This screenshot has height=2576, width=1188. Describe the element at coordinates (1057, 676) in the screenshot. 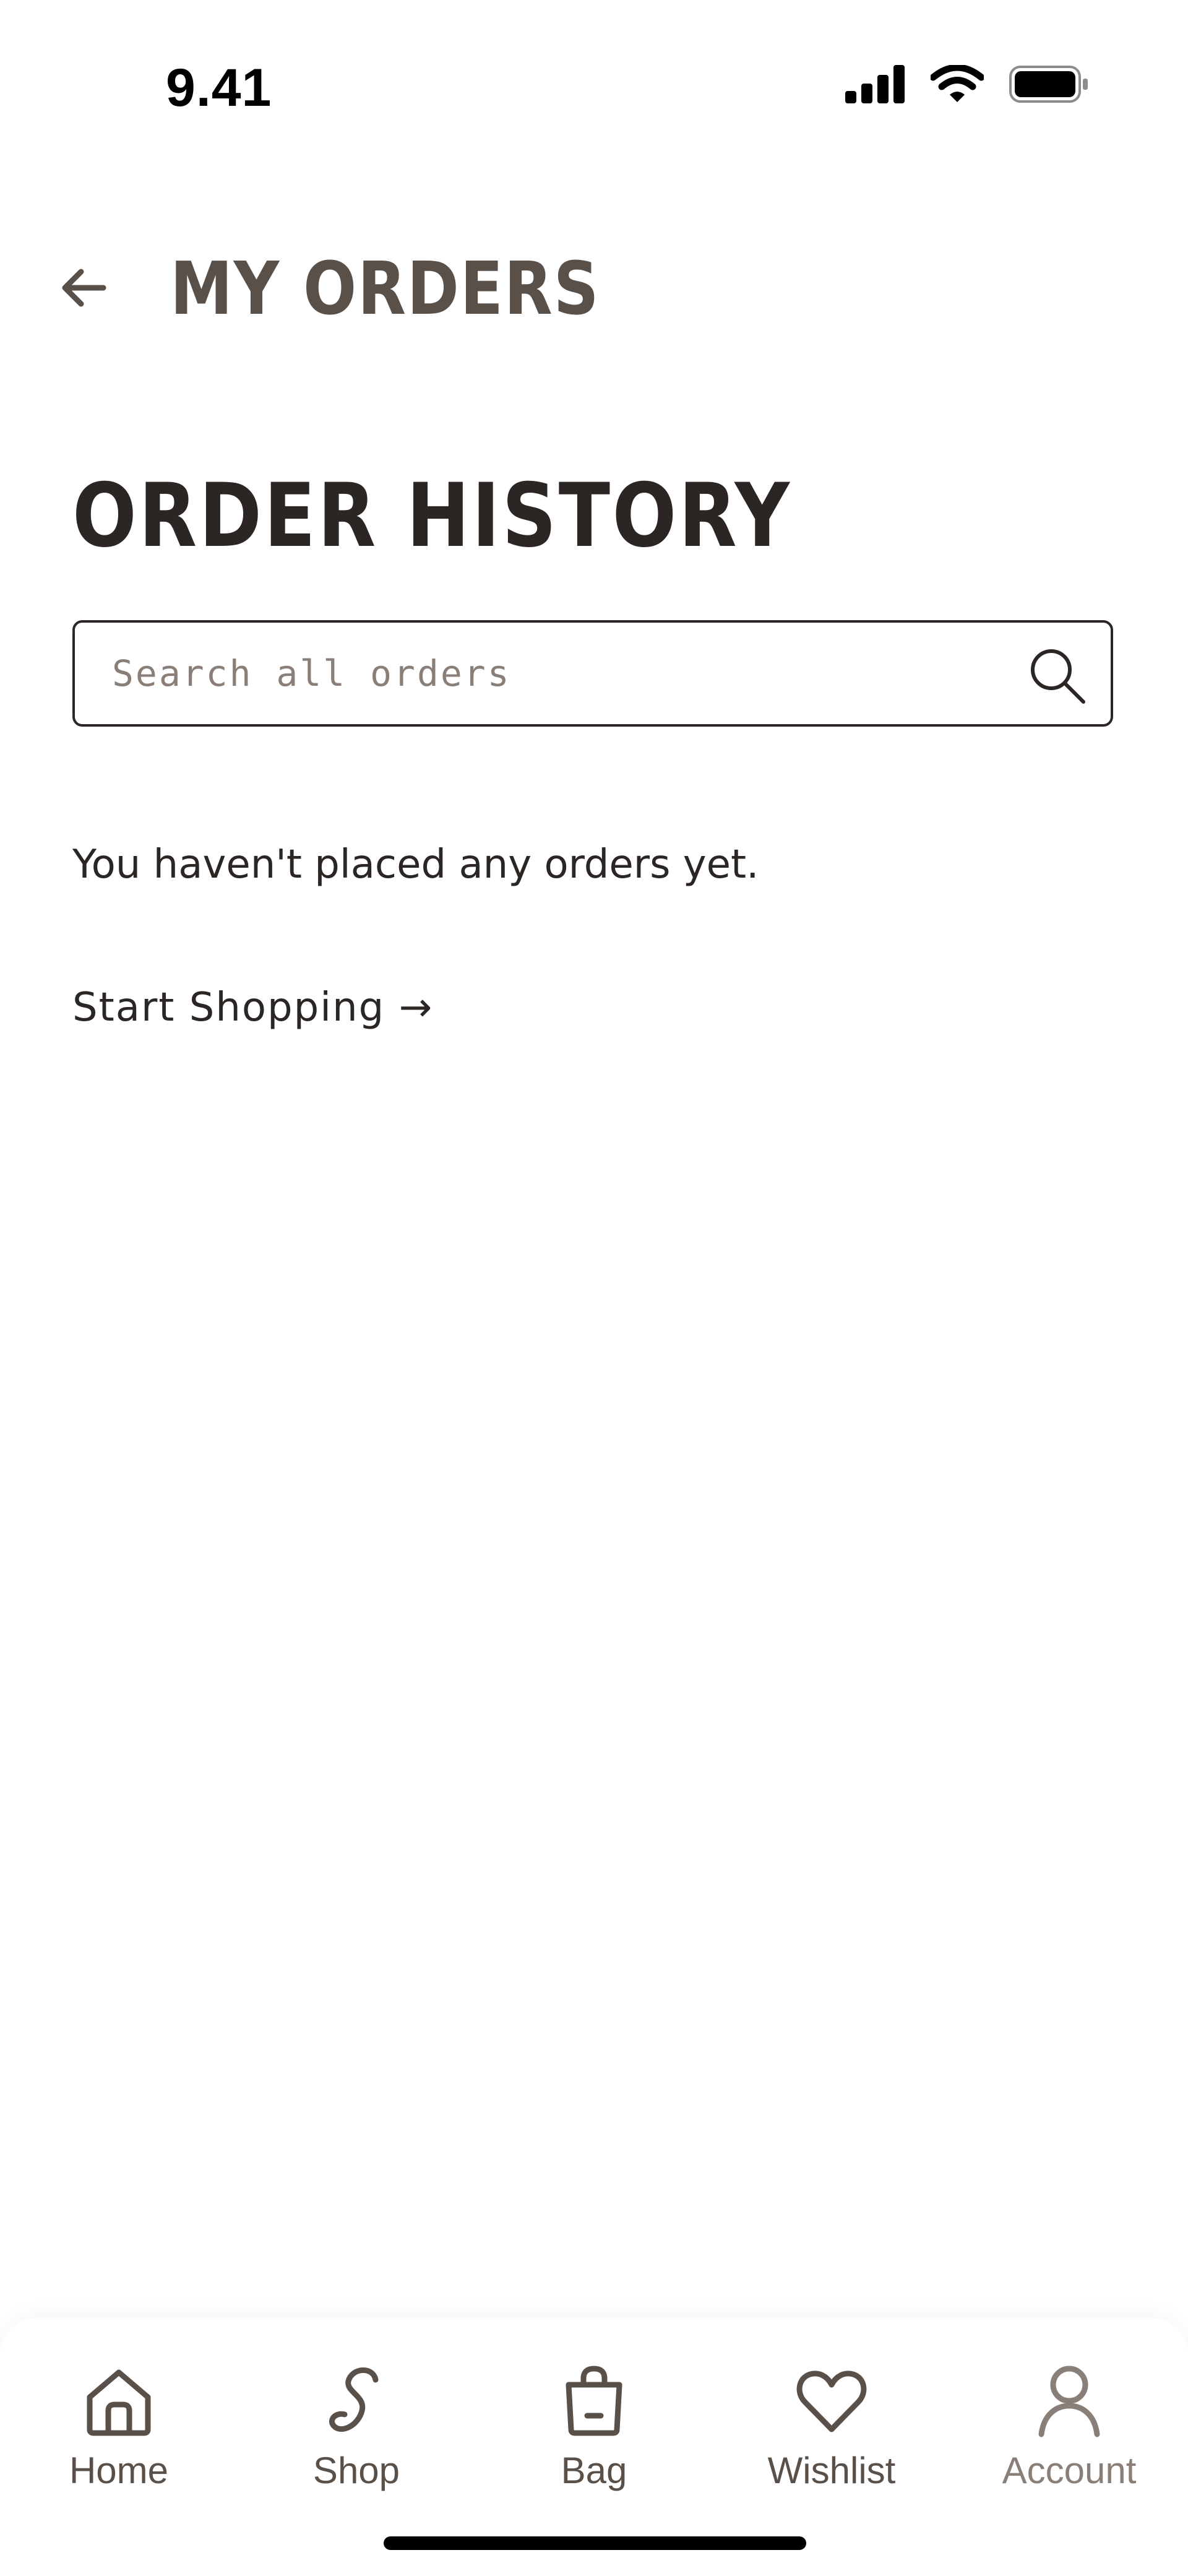

I see `search-icon` at that location.